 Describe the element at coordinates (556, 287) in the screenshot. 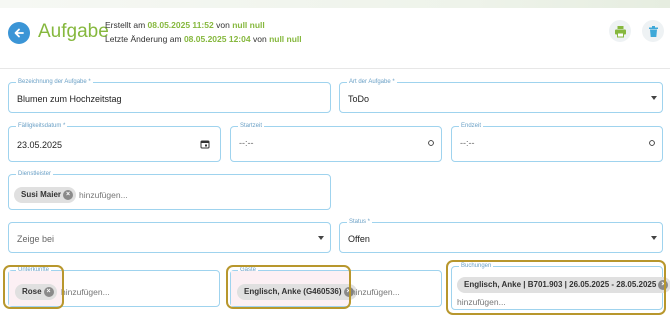

I see `bookings-annotation-frame` at that location.